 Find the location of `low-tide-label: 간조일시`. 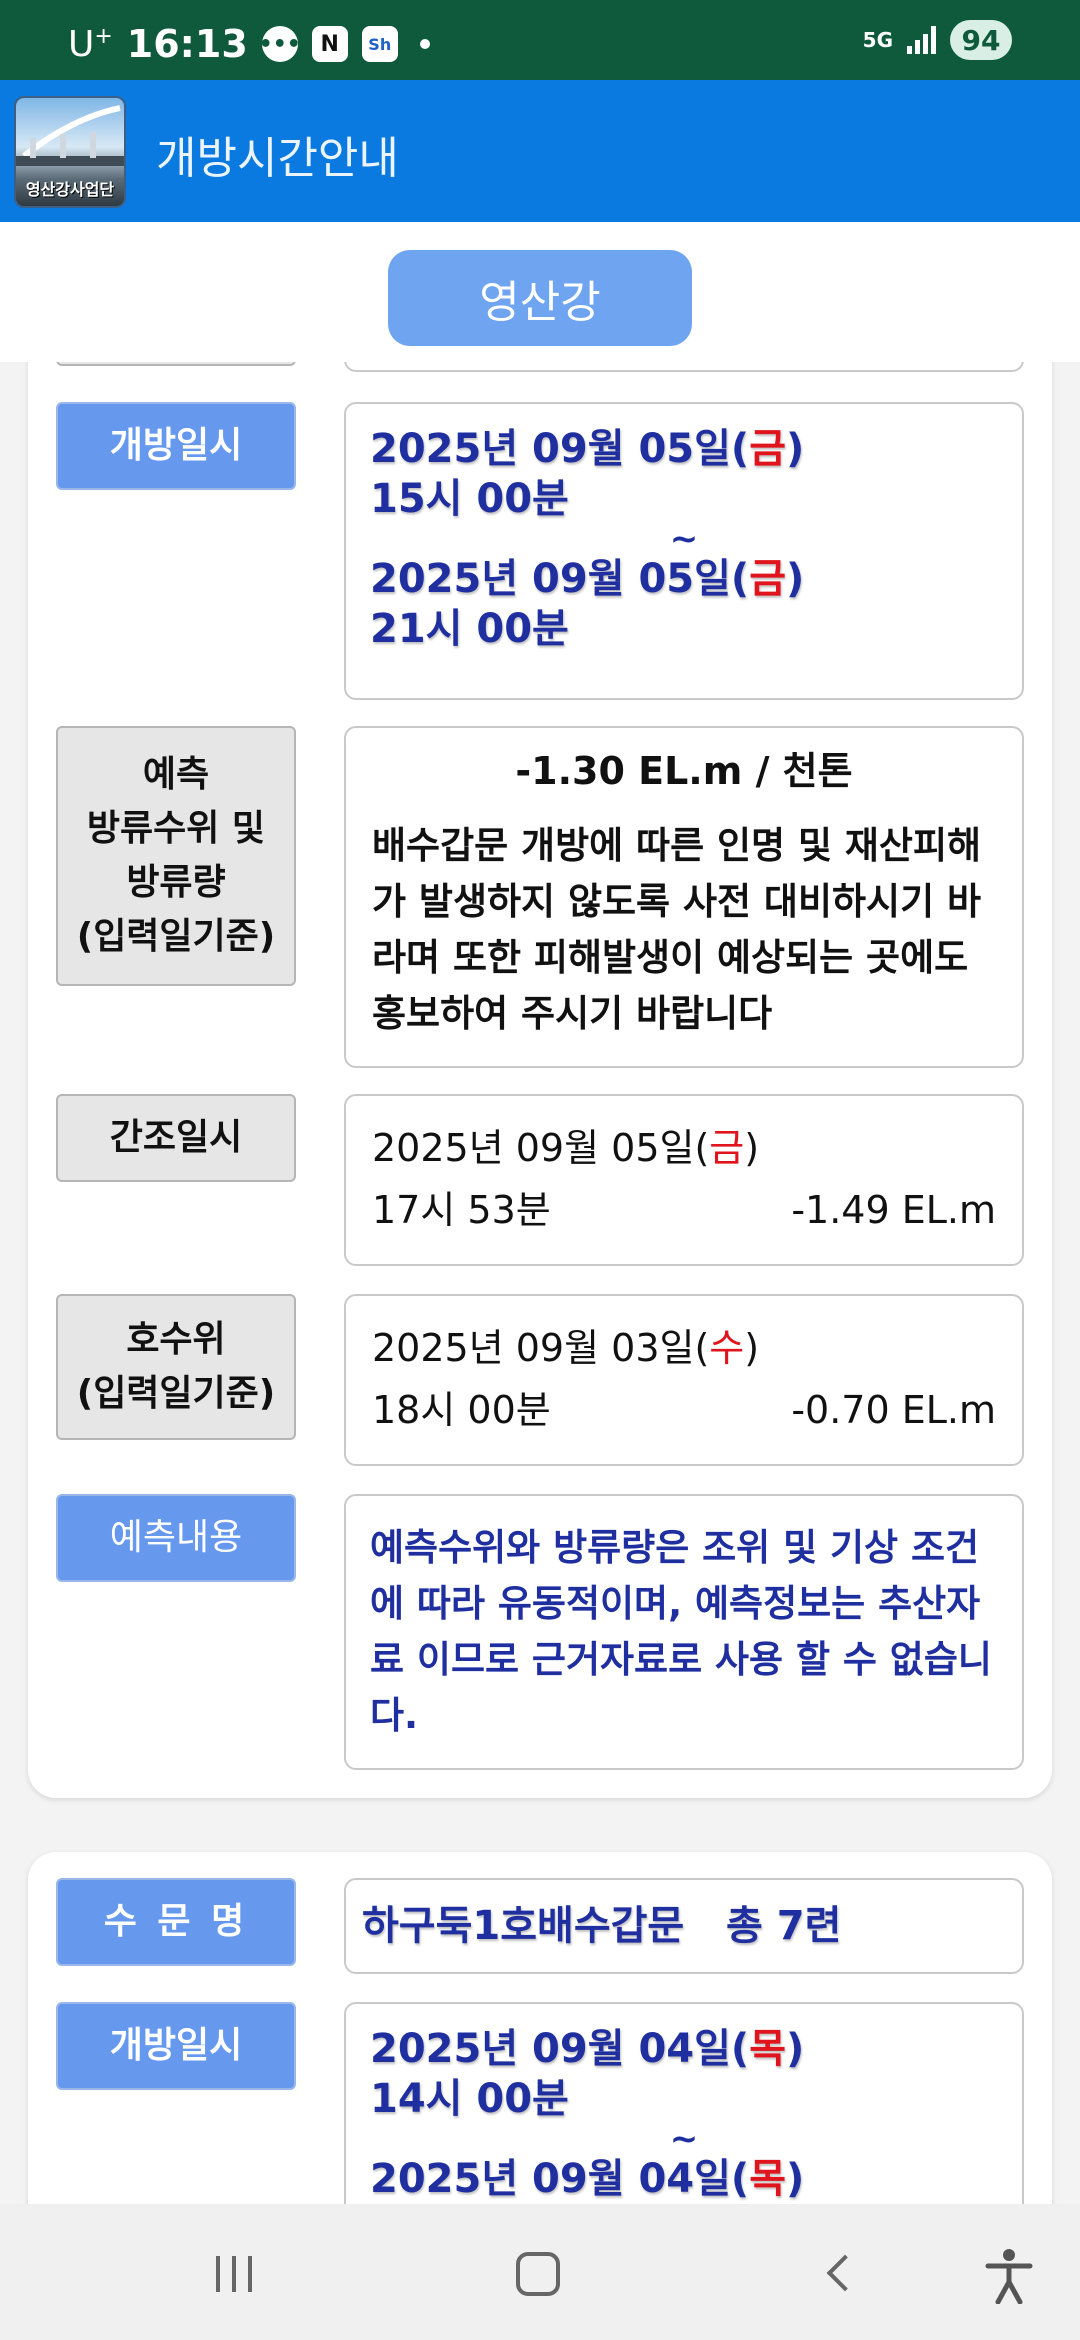

low-tide-label: 간조일시 is located at coordinates (176, 1138).